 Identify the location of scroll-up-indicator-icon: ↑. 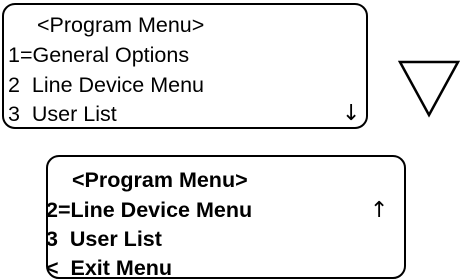
(379, 210).